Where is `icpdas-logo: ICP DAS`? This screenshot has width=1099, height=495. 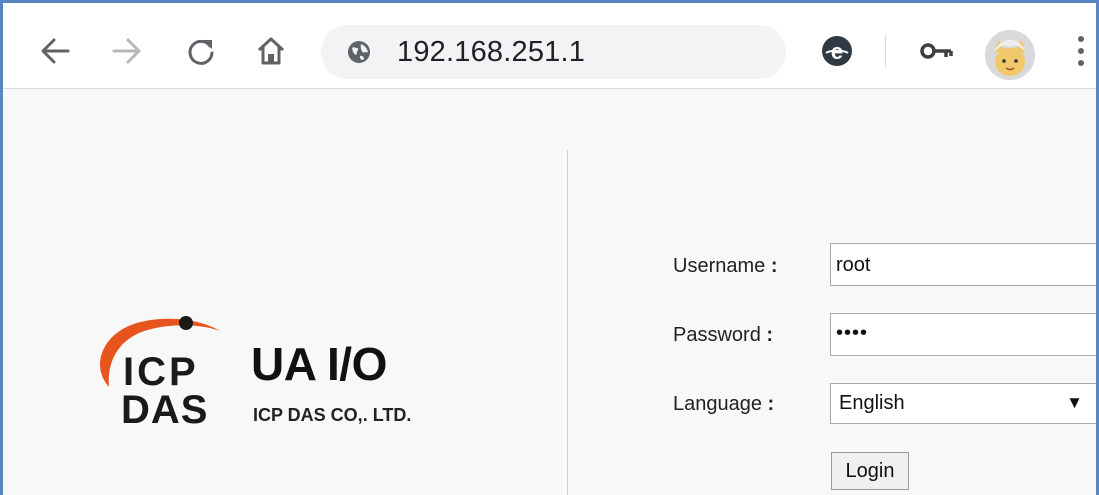 icpdas-logo: ICP DAS is located at coordinates (154, 373).